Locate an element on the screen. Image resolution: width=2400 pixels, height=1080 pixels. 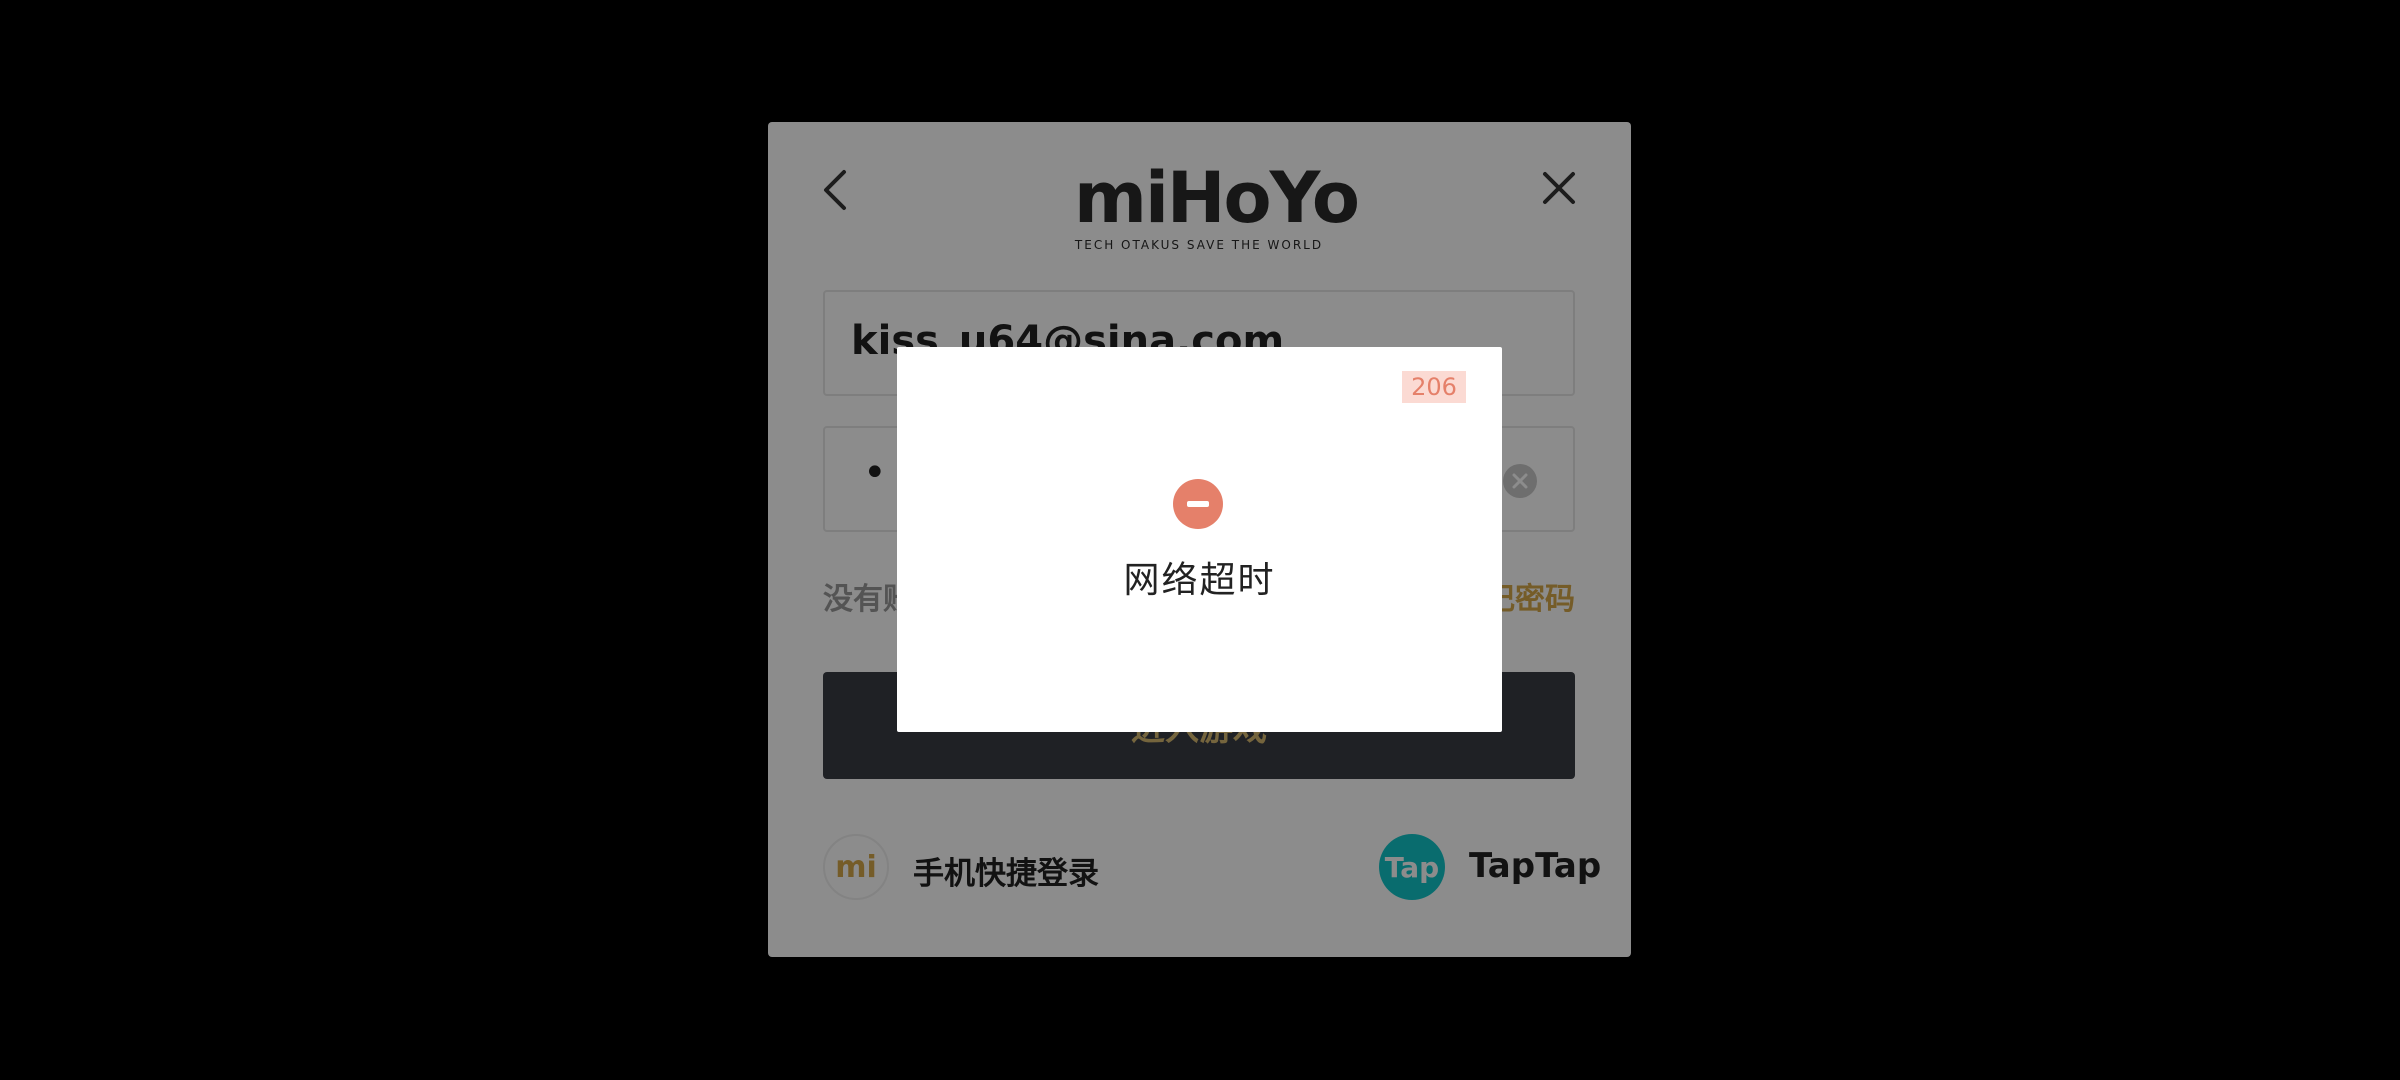
error-code-badge: 206 is located at coordinates (1434, 387).